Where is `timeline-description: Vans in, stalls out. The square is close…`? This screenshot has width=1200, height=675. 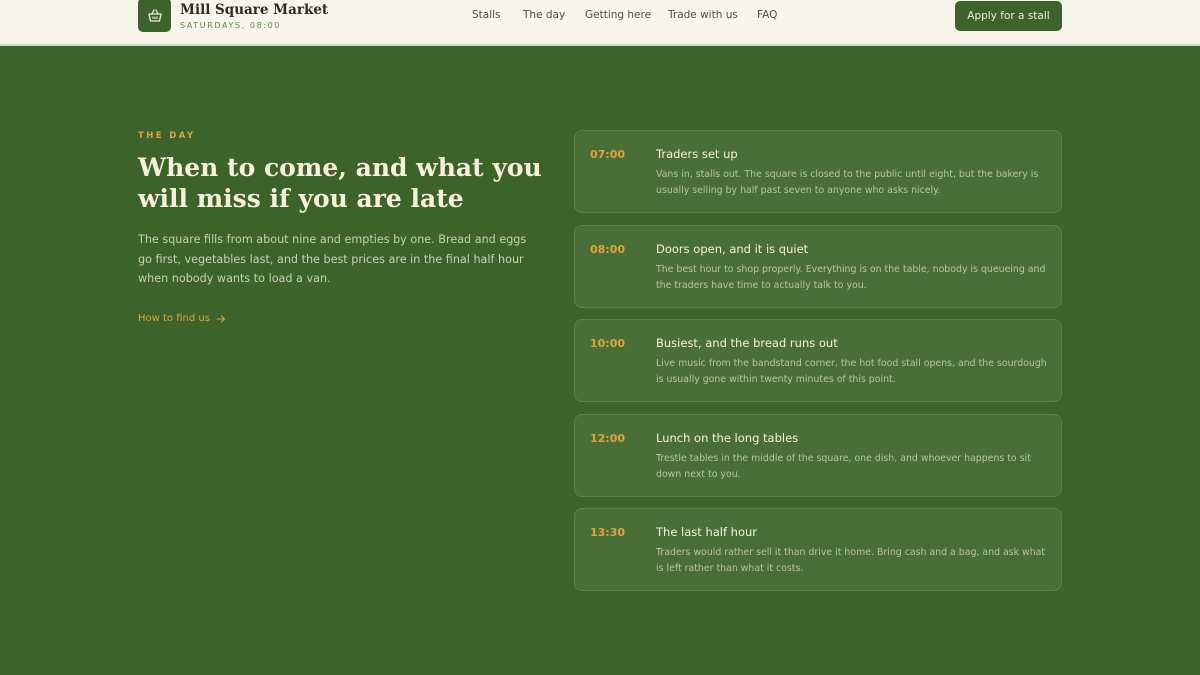
timeline-description: Vans in, stalls out. The square is close… is located at coordinates (847, 182).